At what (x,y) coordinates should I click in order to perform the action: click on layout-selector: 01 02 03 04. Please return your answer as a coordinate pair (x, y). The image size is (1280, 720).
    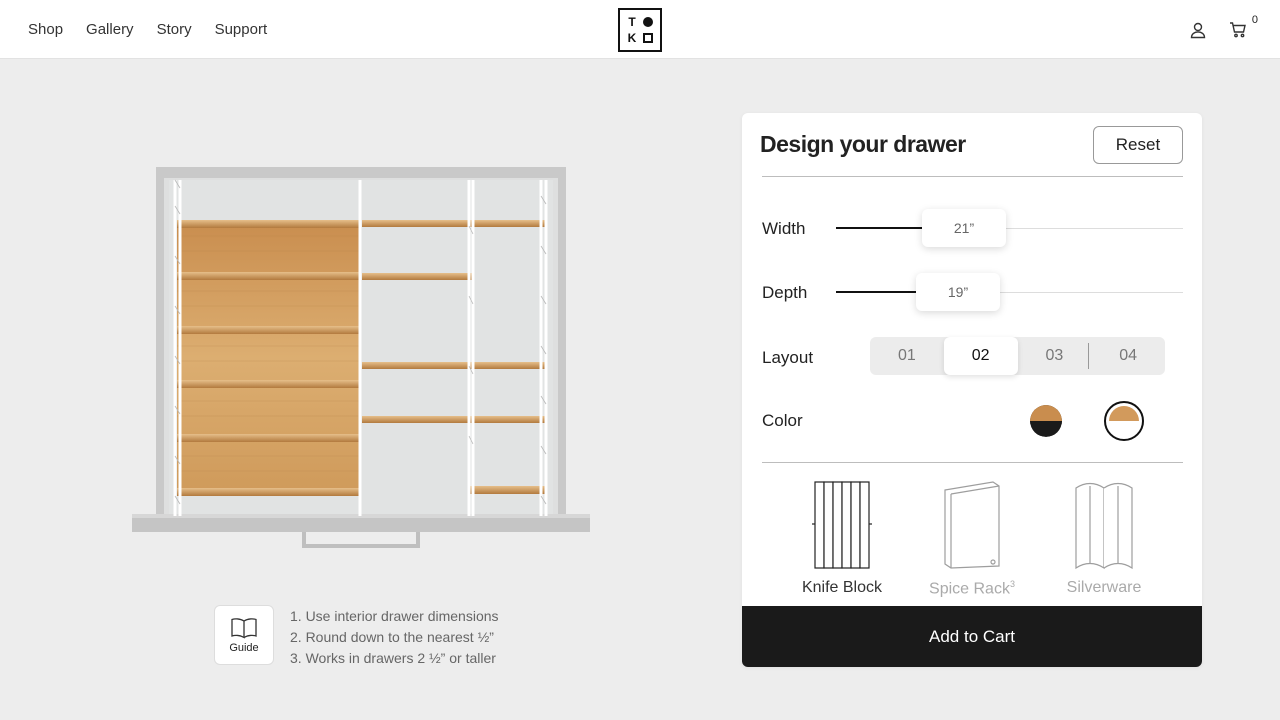
    Looking at the image, I should click on (1017, 356).